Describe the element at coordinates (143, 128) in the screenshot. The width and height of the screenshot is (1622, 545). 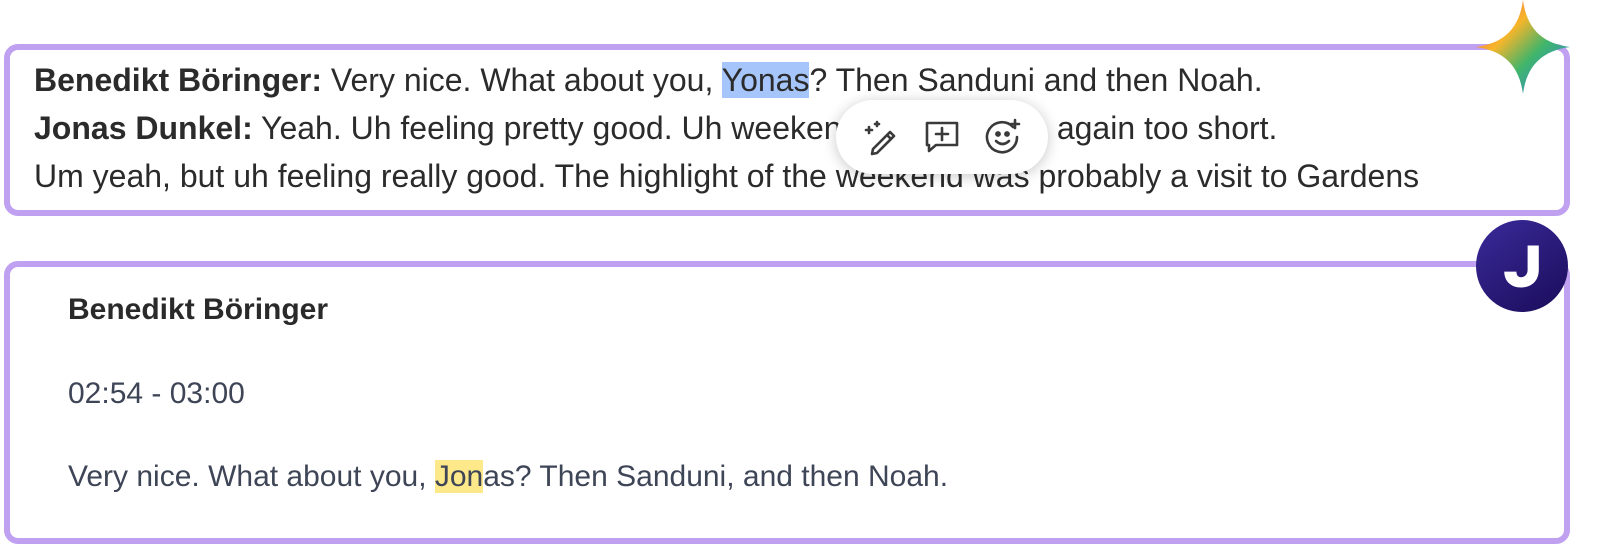
I see `speaker-label: Jonas Dunkel:` at that location.